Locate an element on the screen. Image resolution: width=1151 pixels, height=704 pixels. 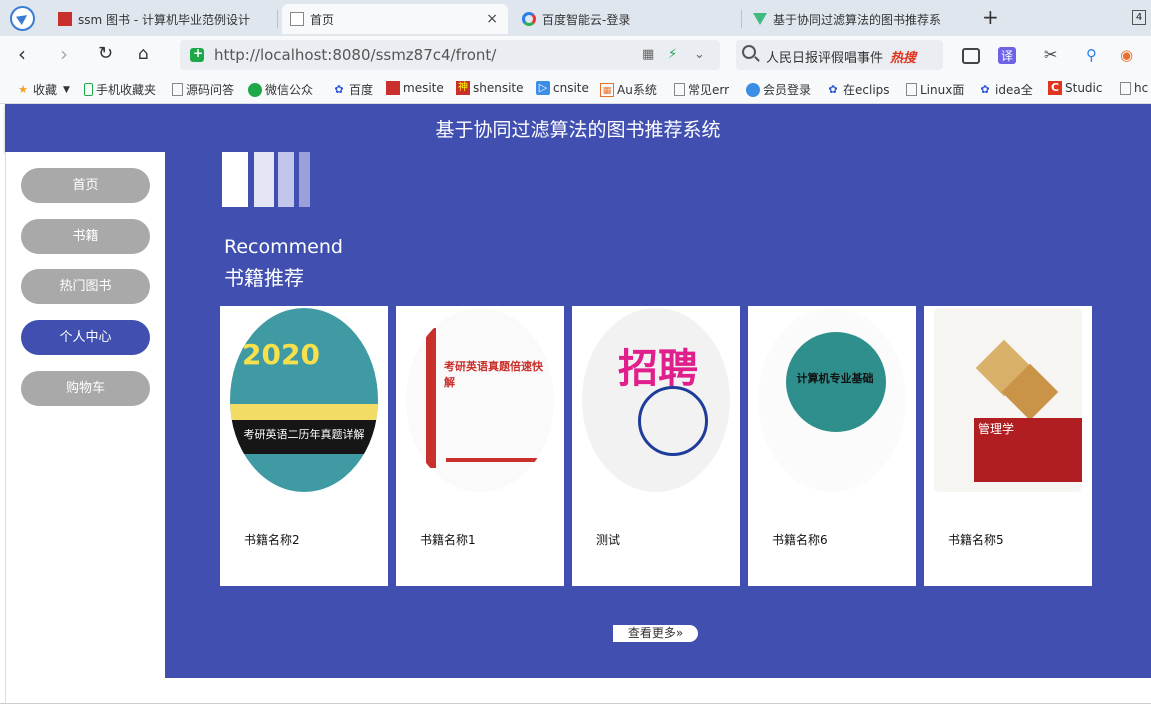
book-name: 书籍名称5 is located at coordinates (976, 539).